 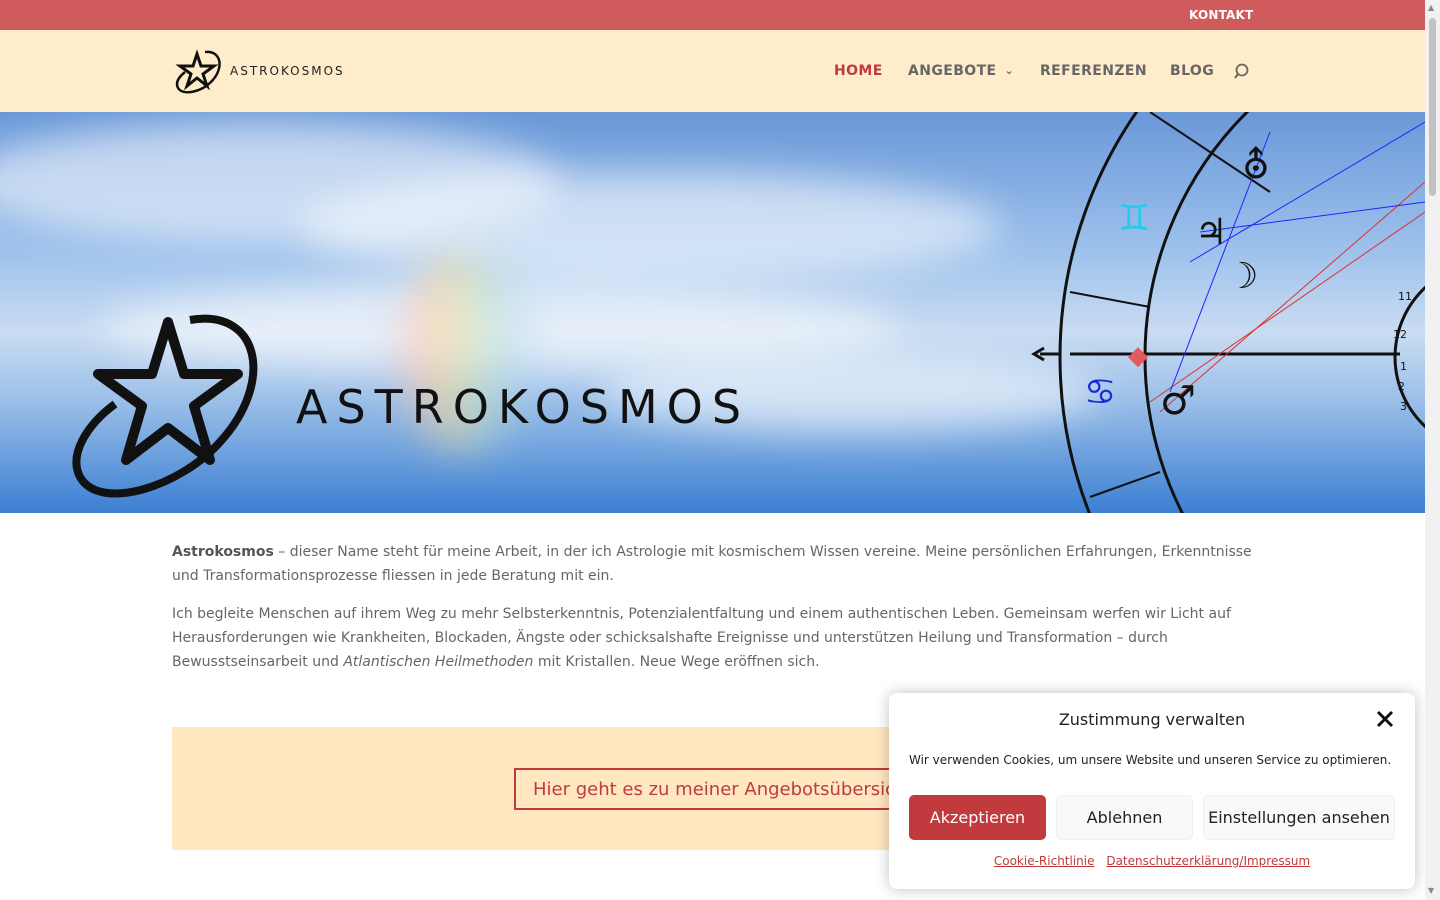 What do you see at coordinates (1400, 334) in the screenshot?
I see `house-number: 12` at bounding box center [1400, 334].